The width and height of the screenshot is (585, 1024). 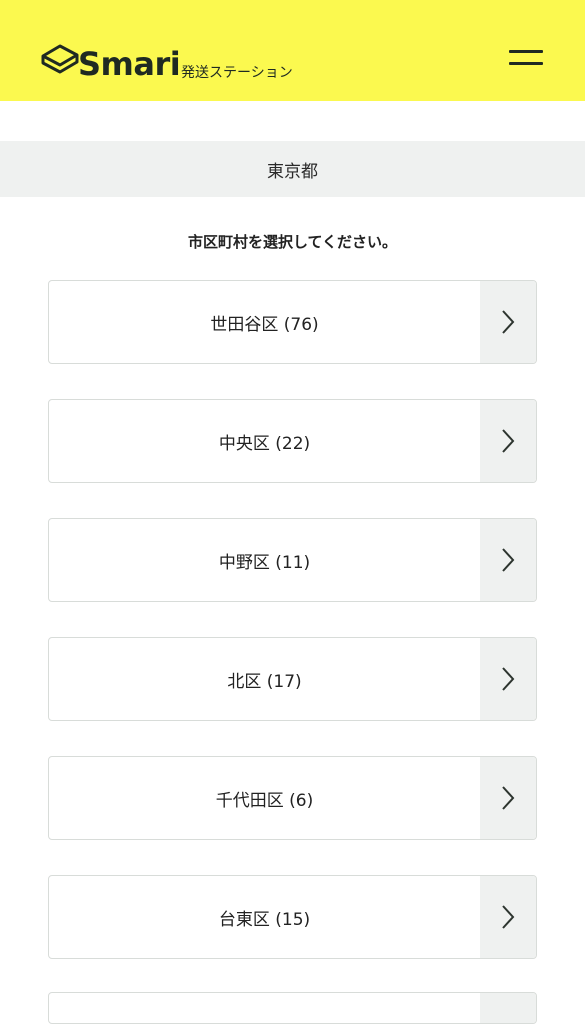 What do you see at coordinates (264, 1008) in the screenshot?
I see `district-label` at bounding box center [264, 1008].